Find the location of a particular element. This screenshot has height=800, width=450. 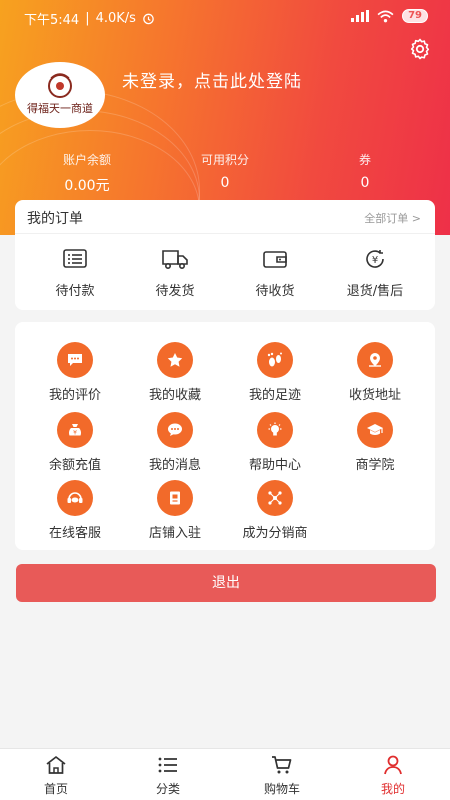

svg-text: 得福天一商道 is located at coordinates (60, 108).